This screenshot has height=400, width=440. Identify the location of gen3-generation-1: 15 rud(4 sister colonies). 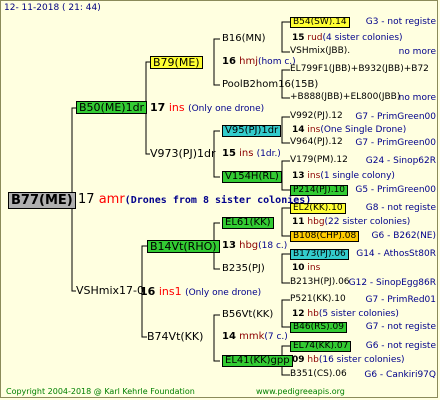
(347, 38).